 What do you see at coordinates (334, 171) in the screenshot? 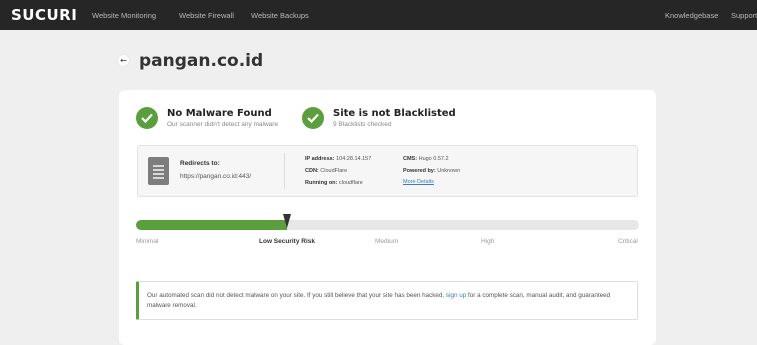
I see `cdn-value: CloudFlare` at bounding box center [334, 171].